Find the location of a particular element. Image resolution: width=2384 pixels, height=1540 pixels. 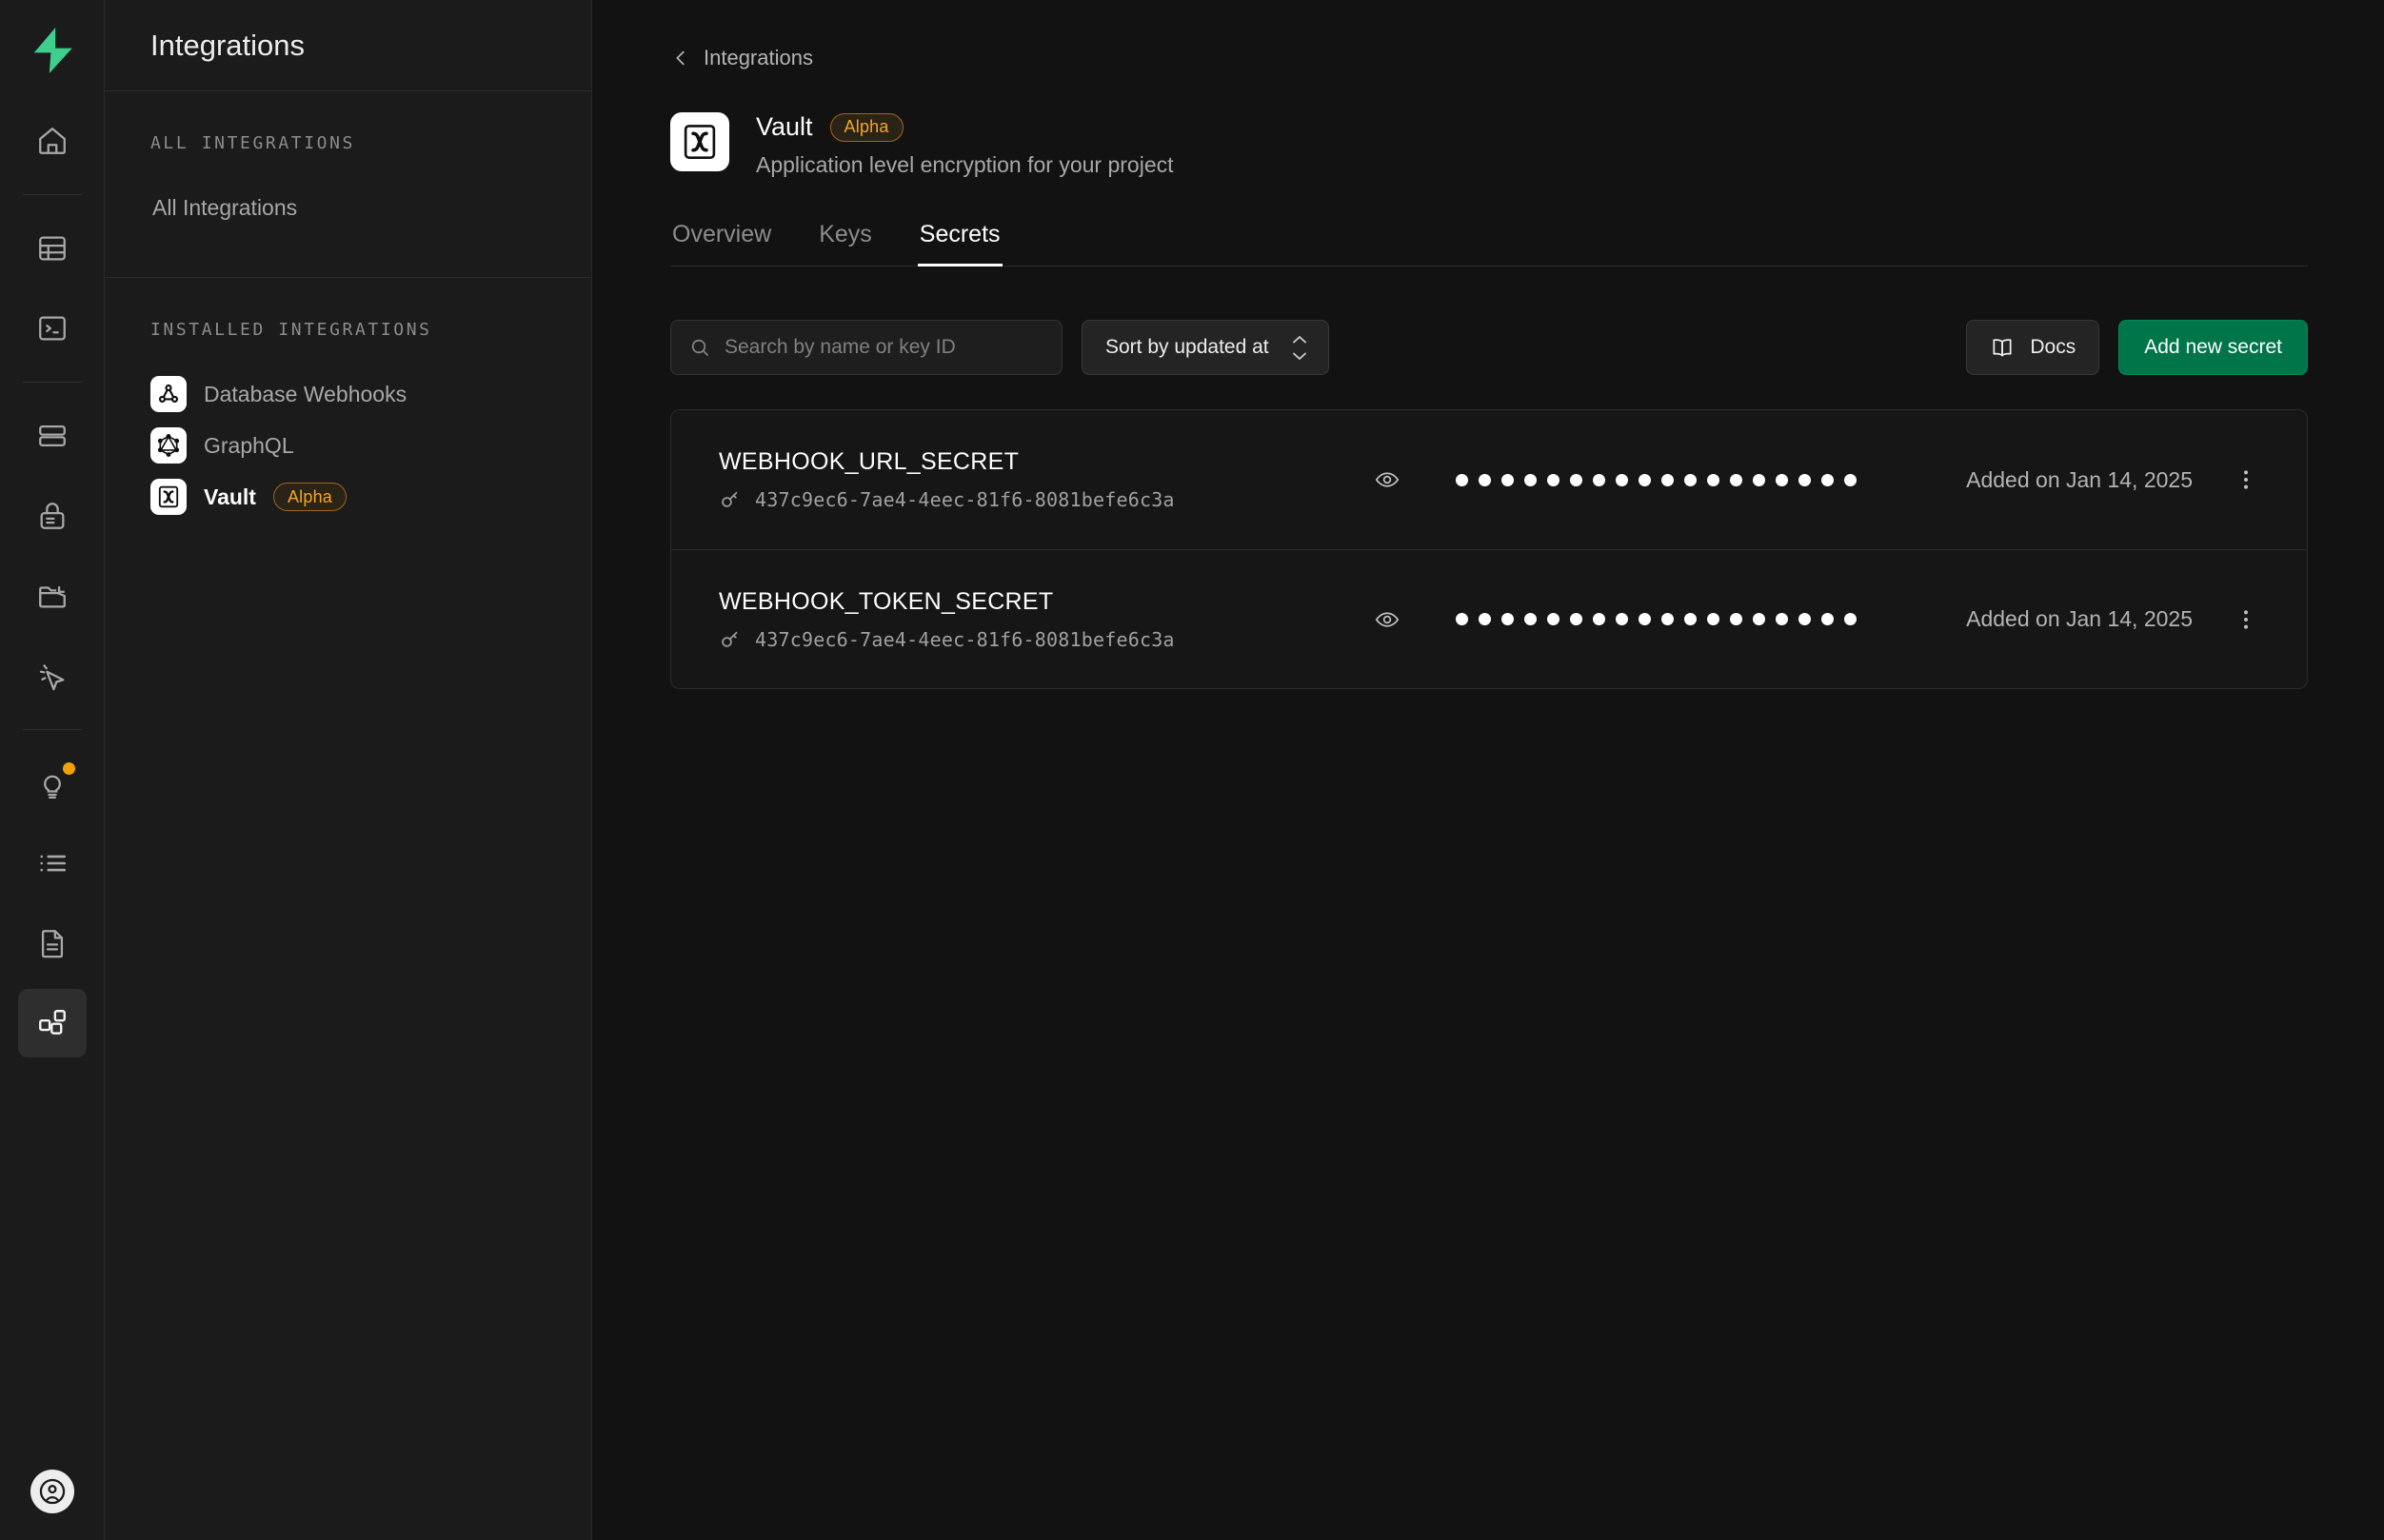

icon-rail is located at coordinates (53, 770).